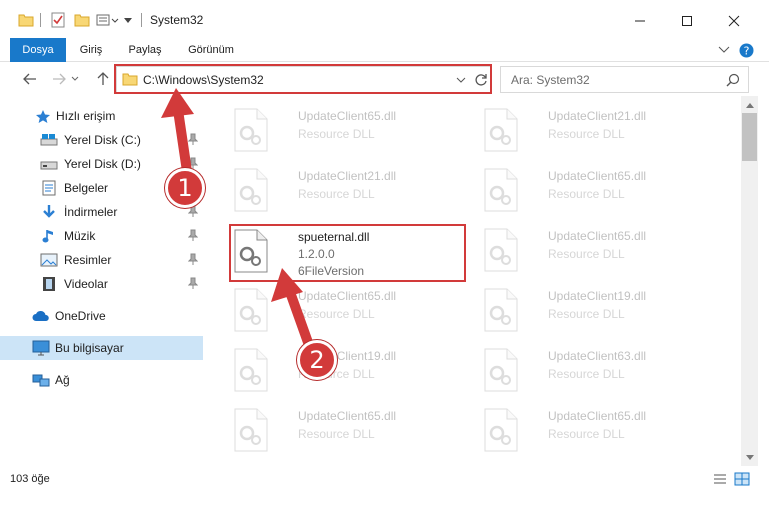  What do you see at coordinates (49, 284) in the screenshot?
I see `film-icon` at bounding box center [49, 284].